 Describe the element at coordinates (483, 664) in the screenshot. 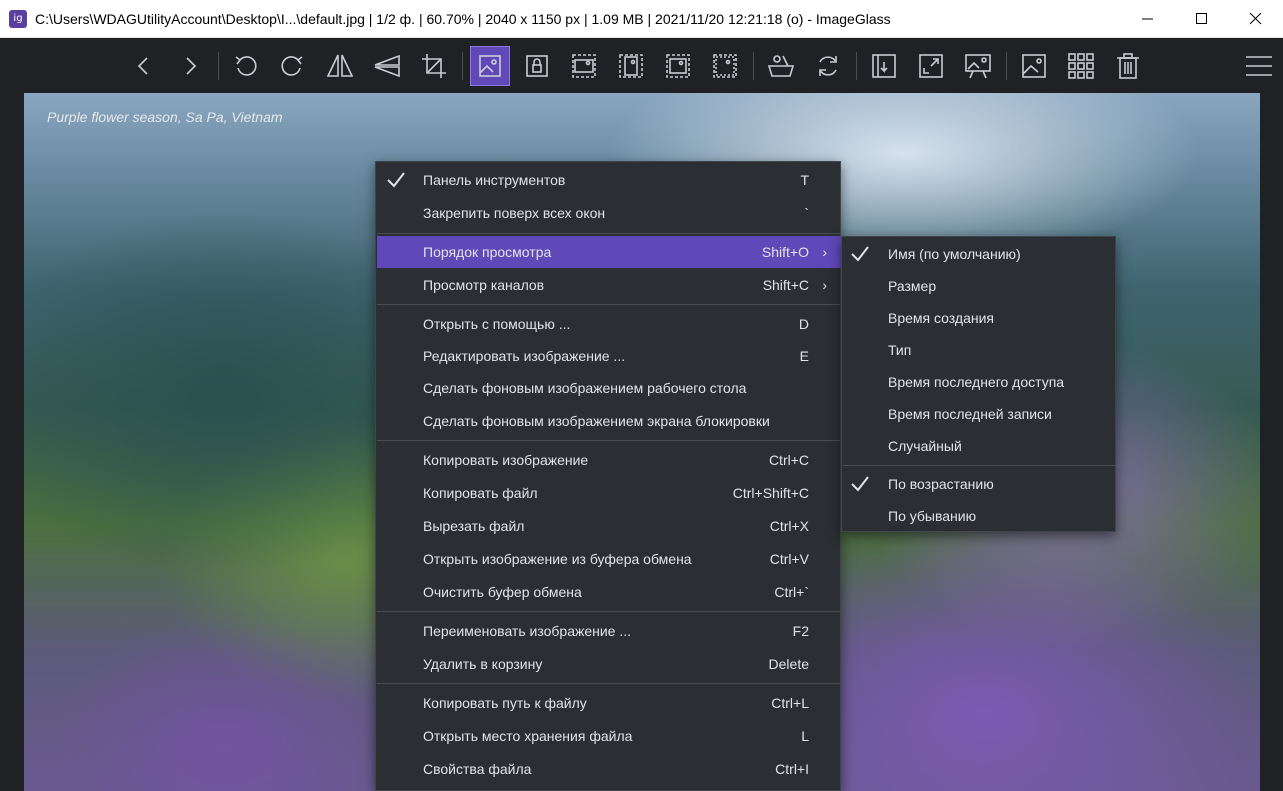

I see `menu-item-label: Удалить в корзину` at that location.